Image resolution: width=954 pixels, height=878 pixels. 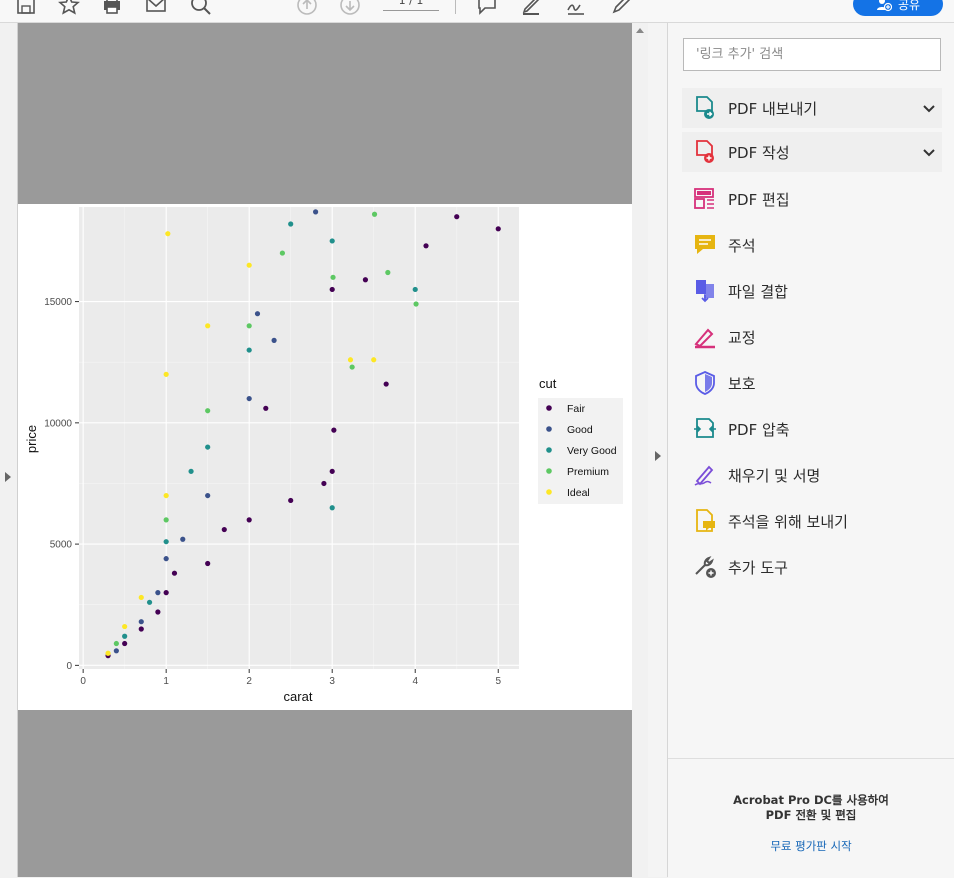 I want to click on tool-item: 파일 결합, so click(x=812, y=291).